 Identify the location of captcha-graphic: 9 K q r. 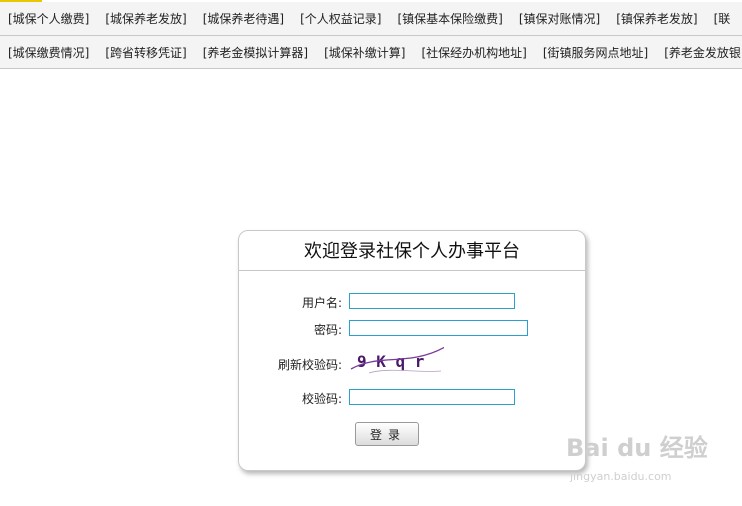
(398, 360).